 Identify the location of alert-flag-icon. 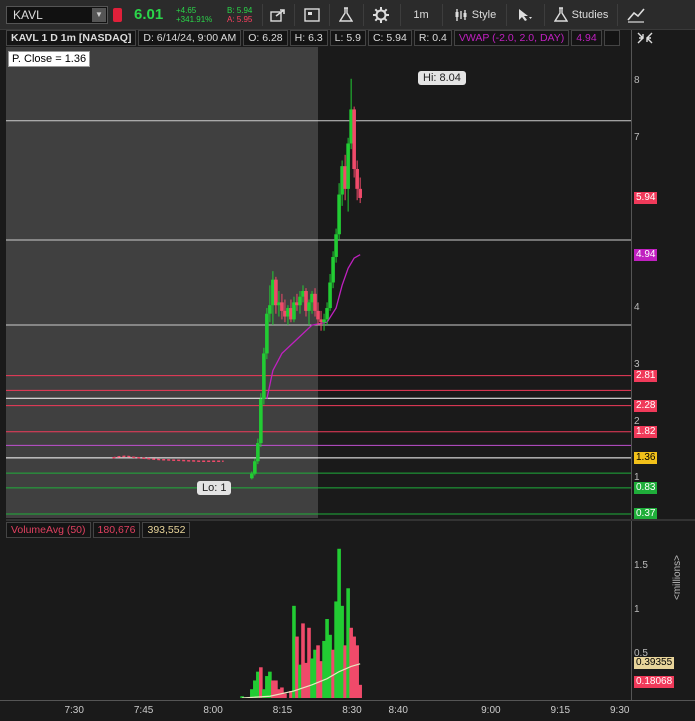
(117, 15).